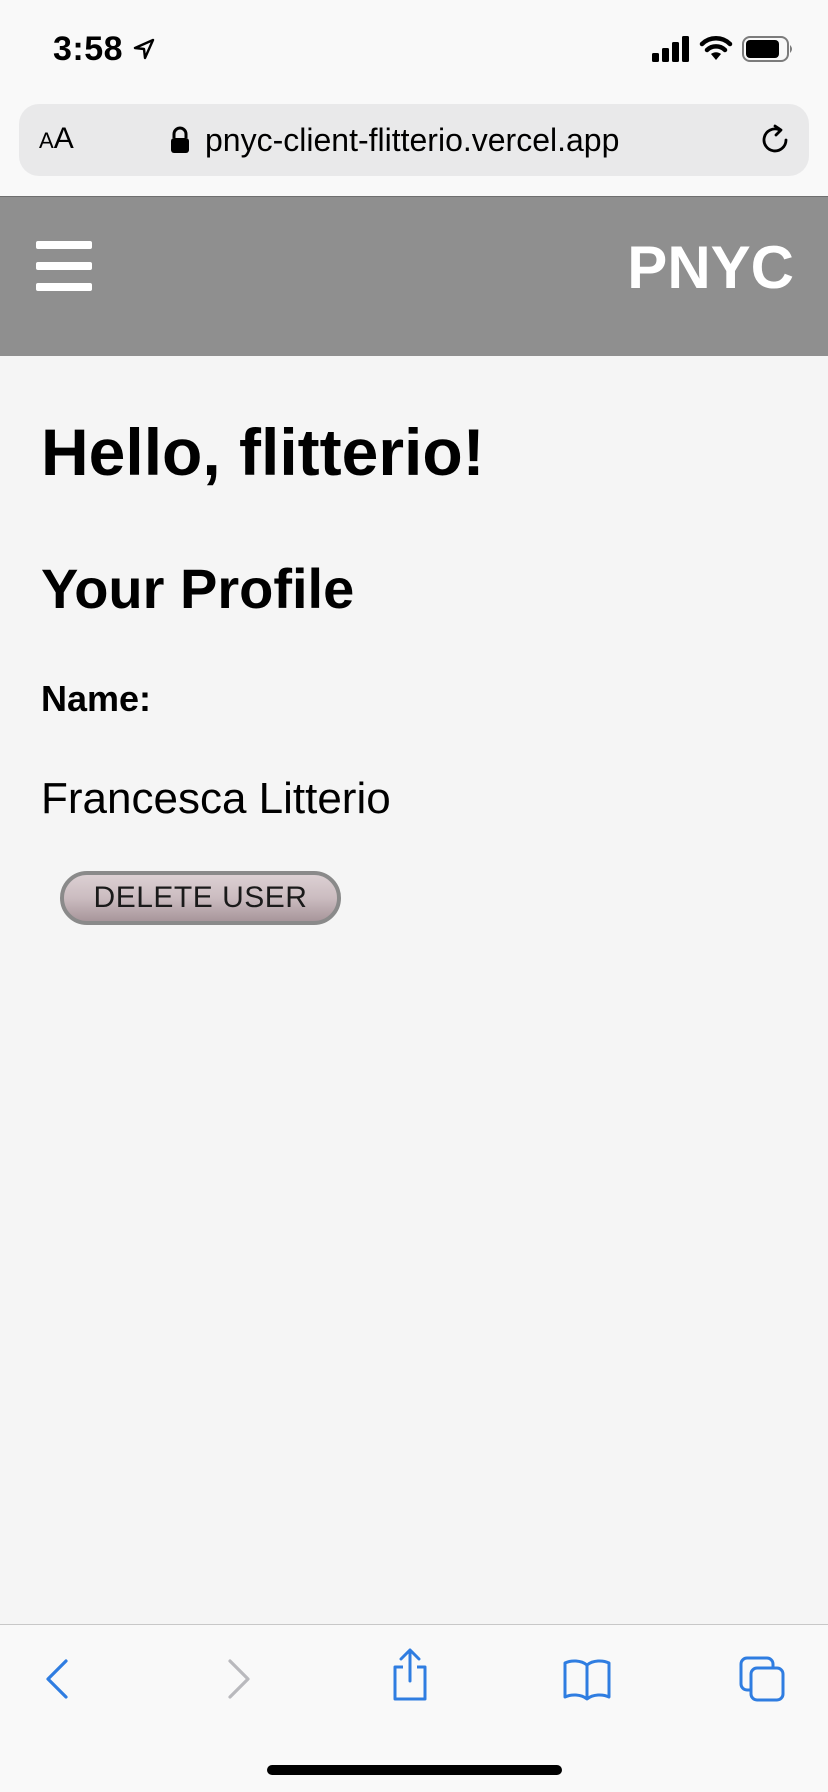 This screenshot has width=828, height=1792. What do you see at coordinates (56, 140) in the screenshot?
I see `text-size-button: AA` at bounding box center [56, 140].